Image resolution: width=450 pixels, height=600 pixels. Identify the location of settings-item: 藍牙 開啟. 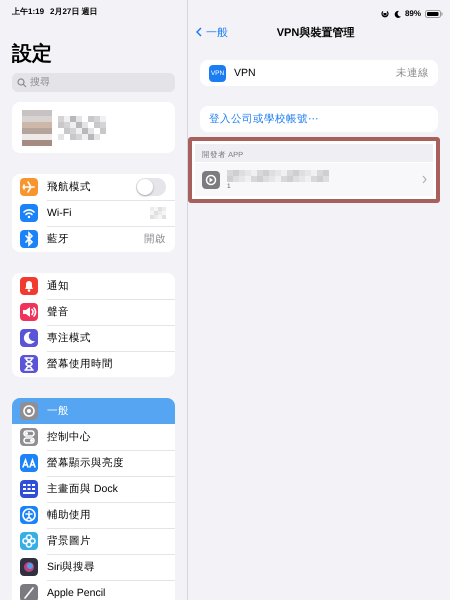
(93, 239).